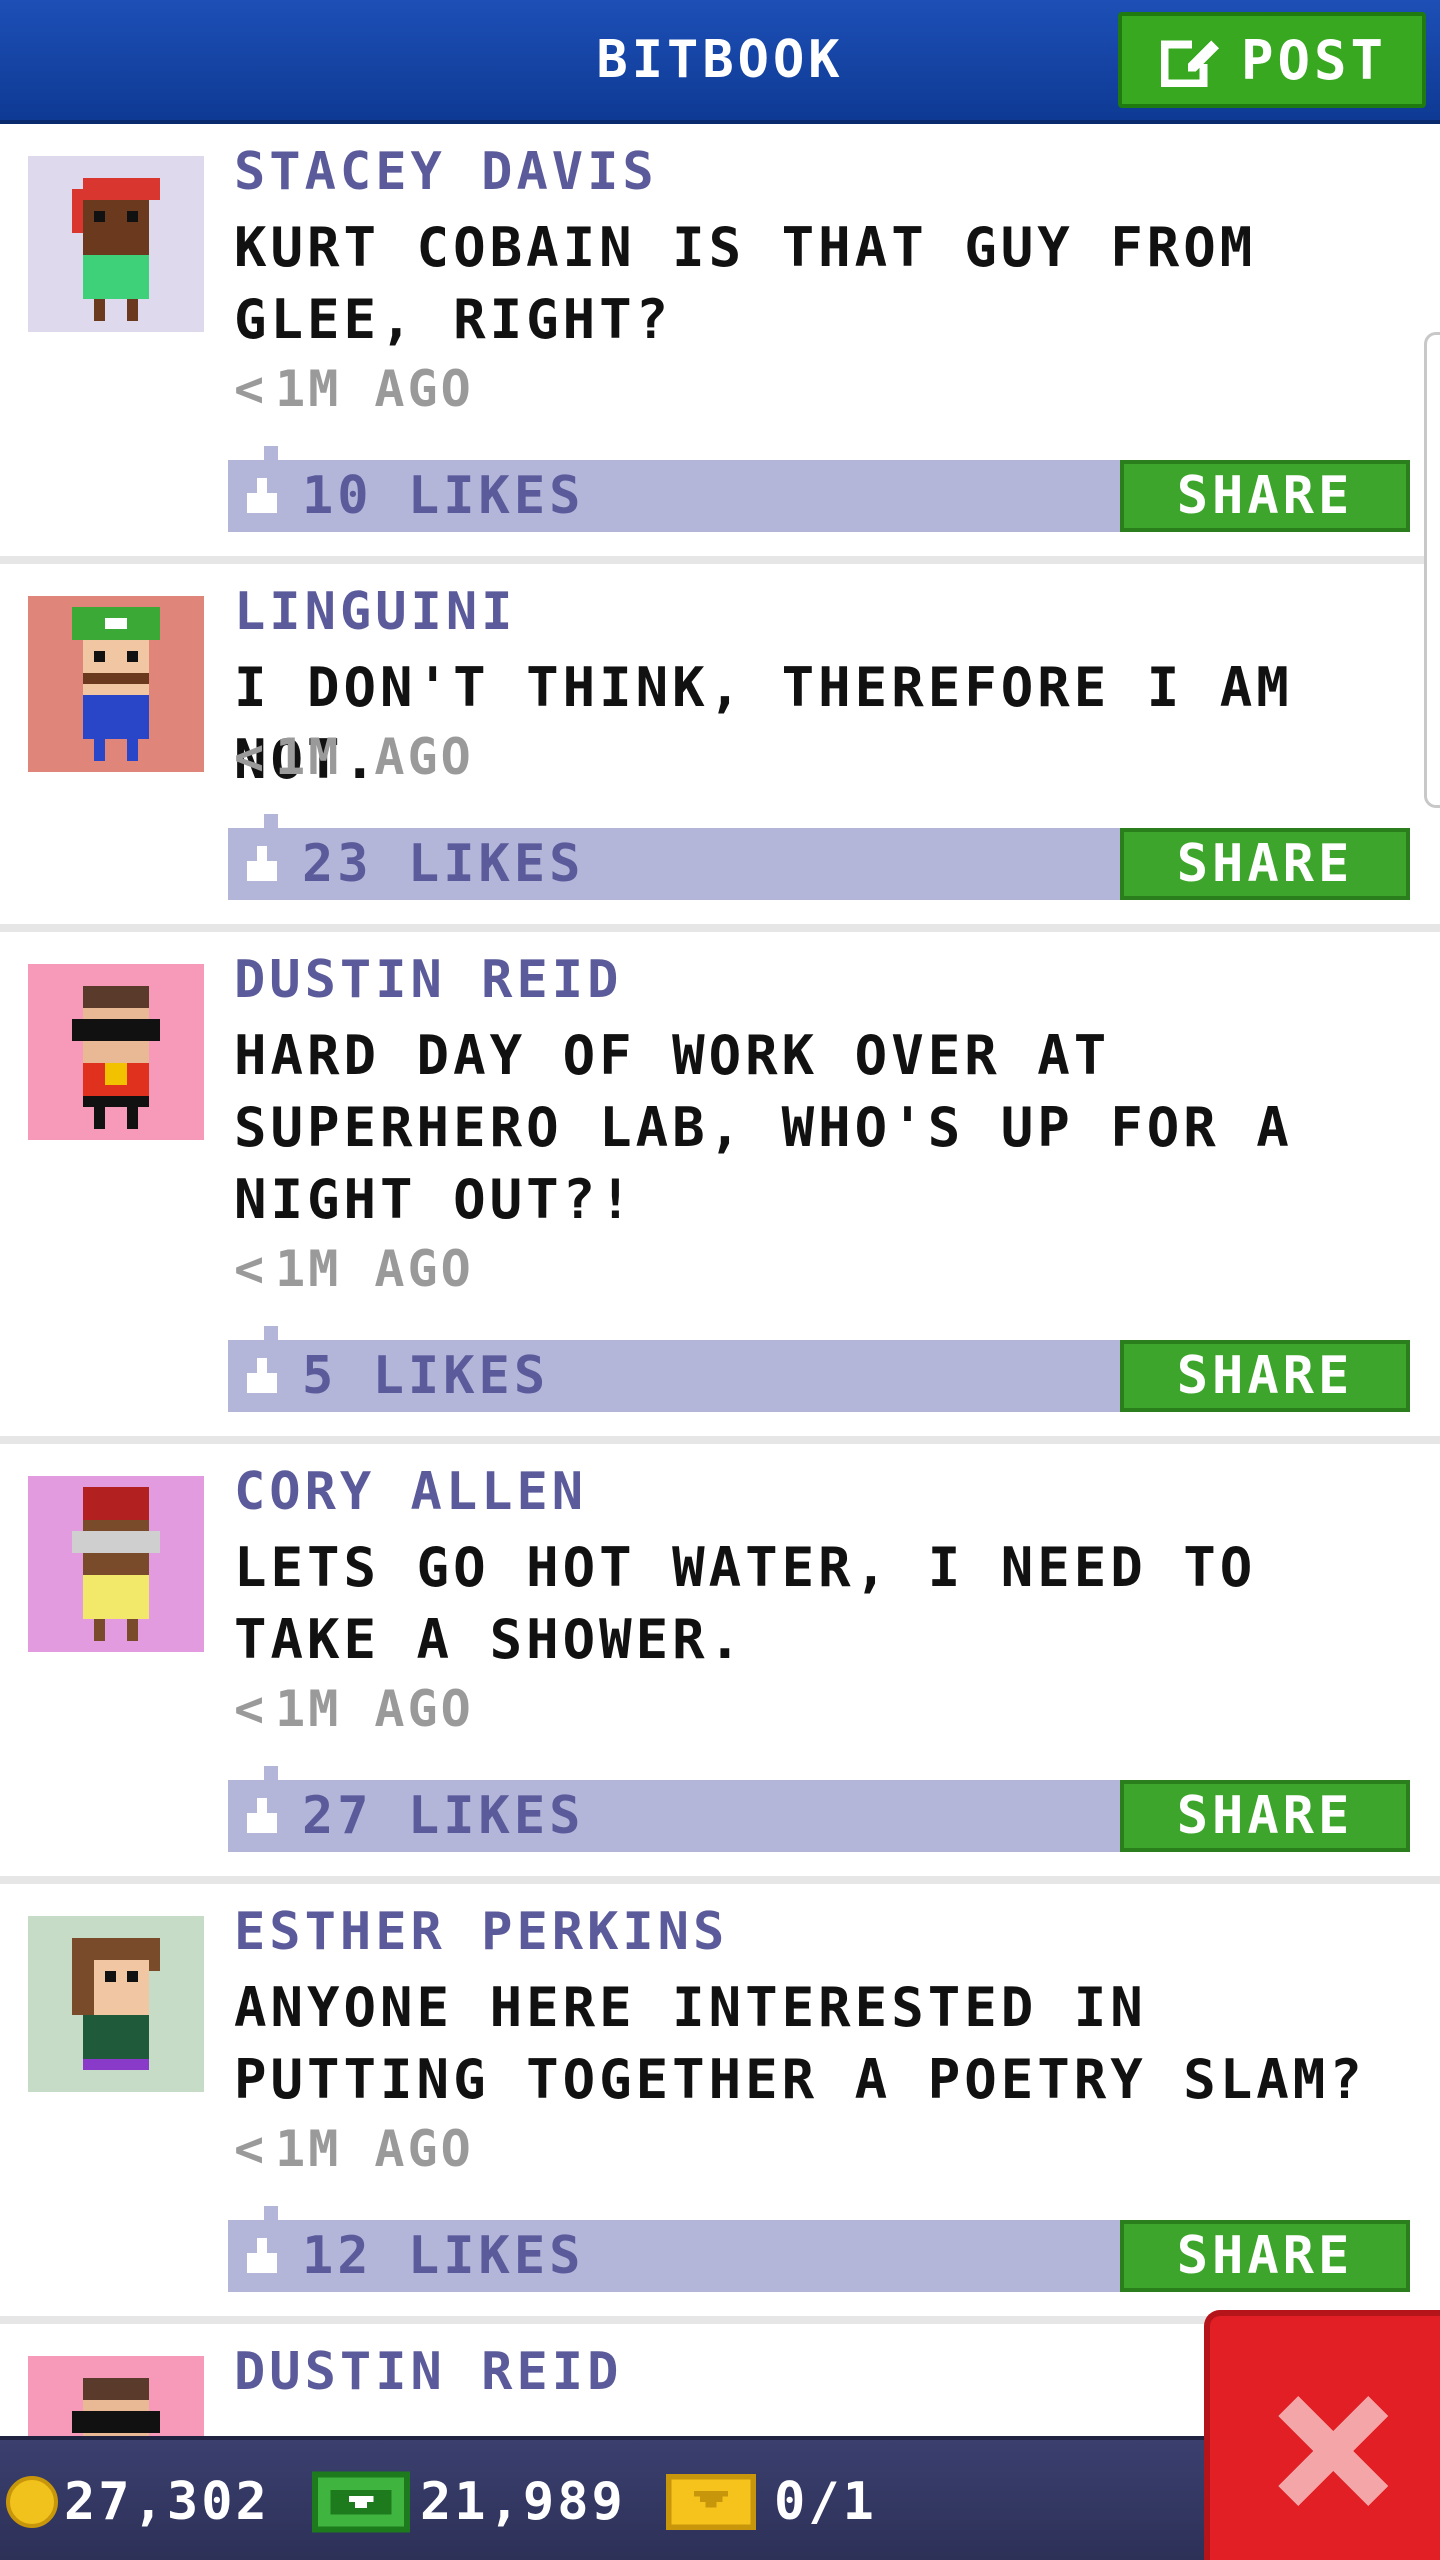  Describe the element at coordinates (481, 1932) in the screenshot. I see `post-author: ESTHER PERKINS` at that location.